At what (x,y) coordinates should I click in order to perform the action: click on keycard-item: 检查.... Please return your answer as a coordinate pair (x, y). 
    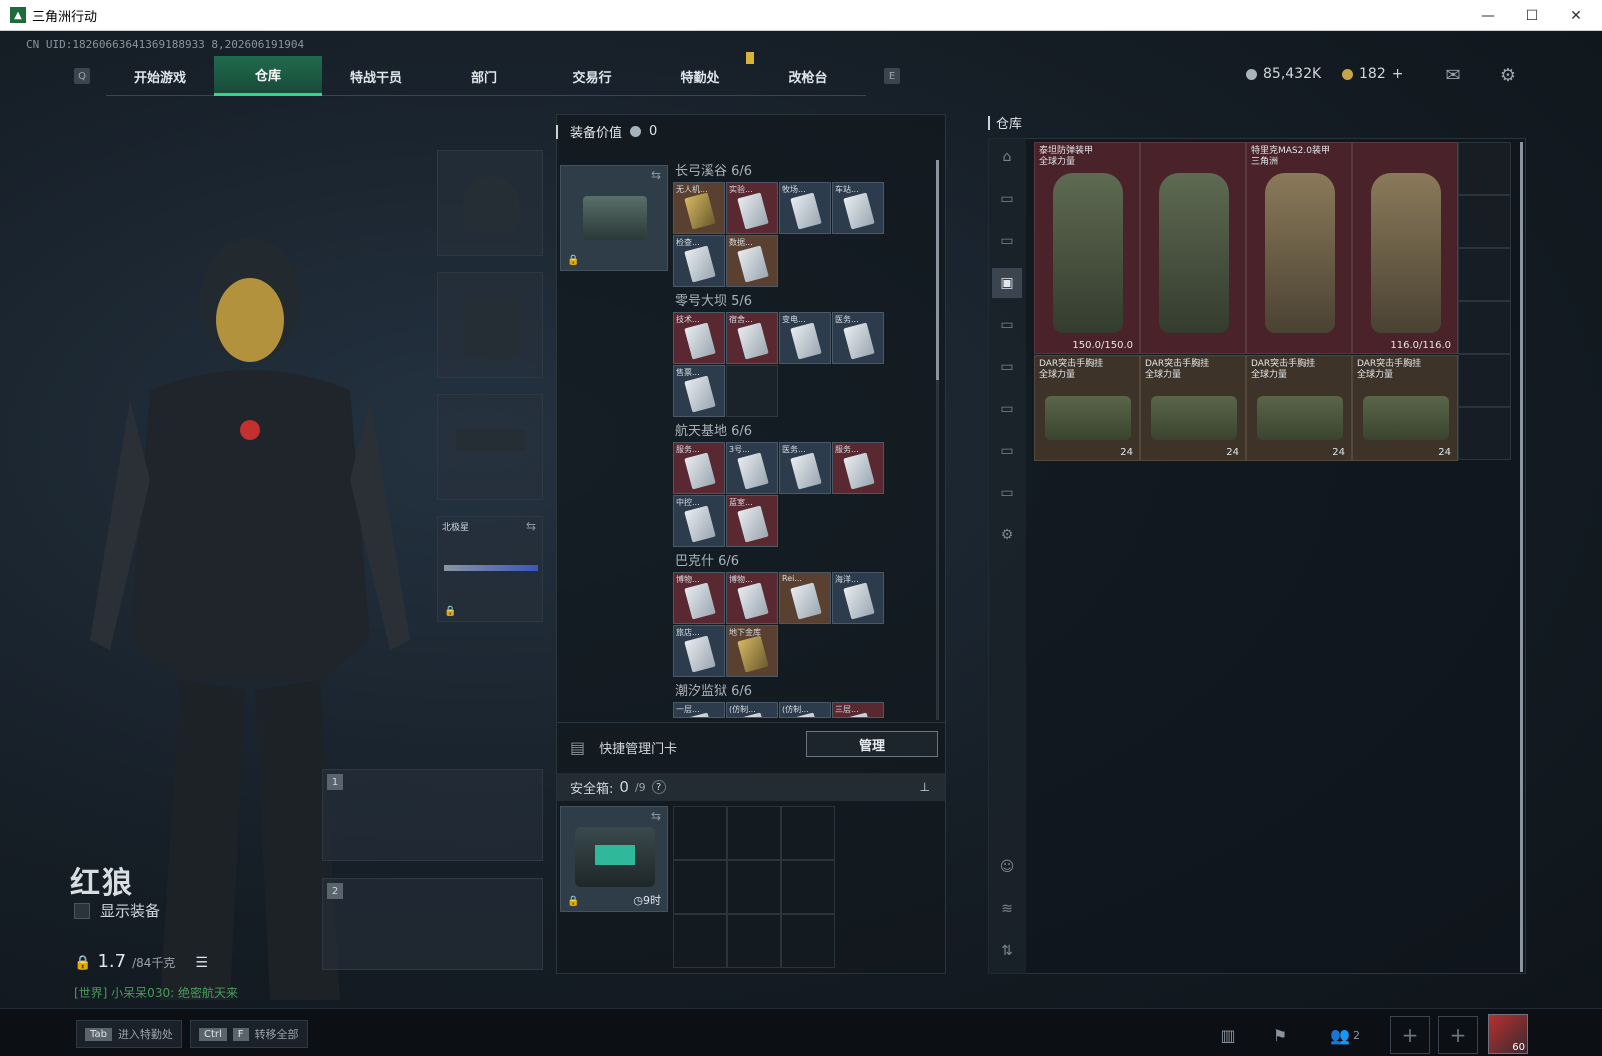
    Looking at the image, I should click on (699, 261).